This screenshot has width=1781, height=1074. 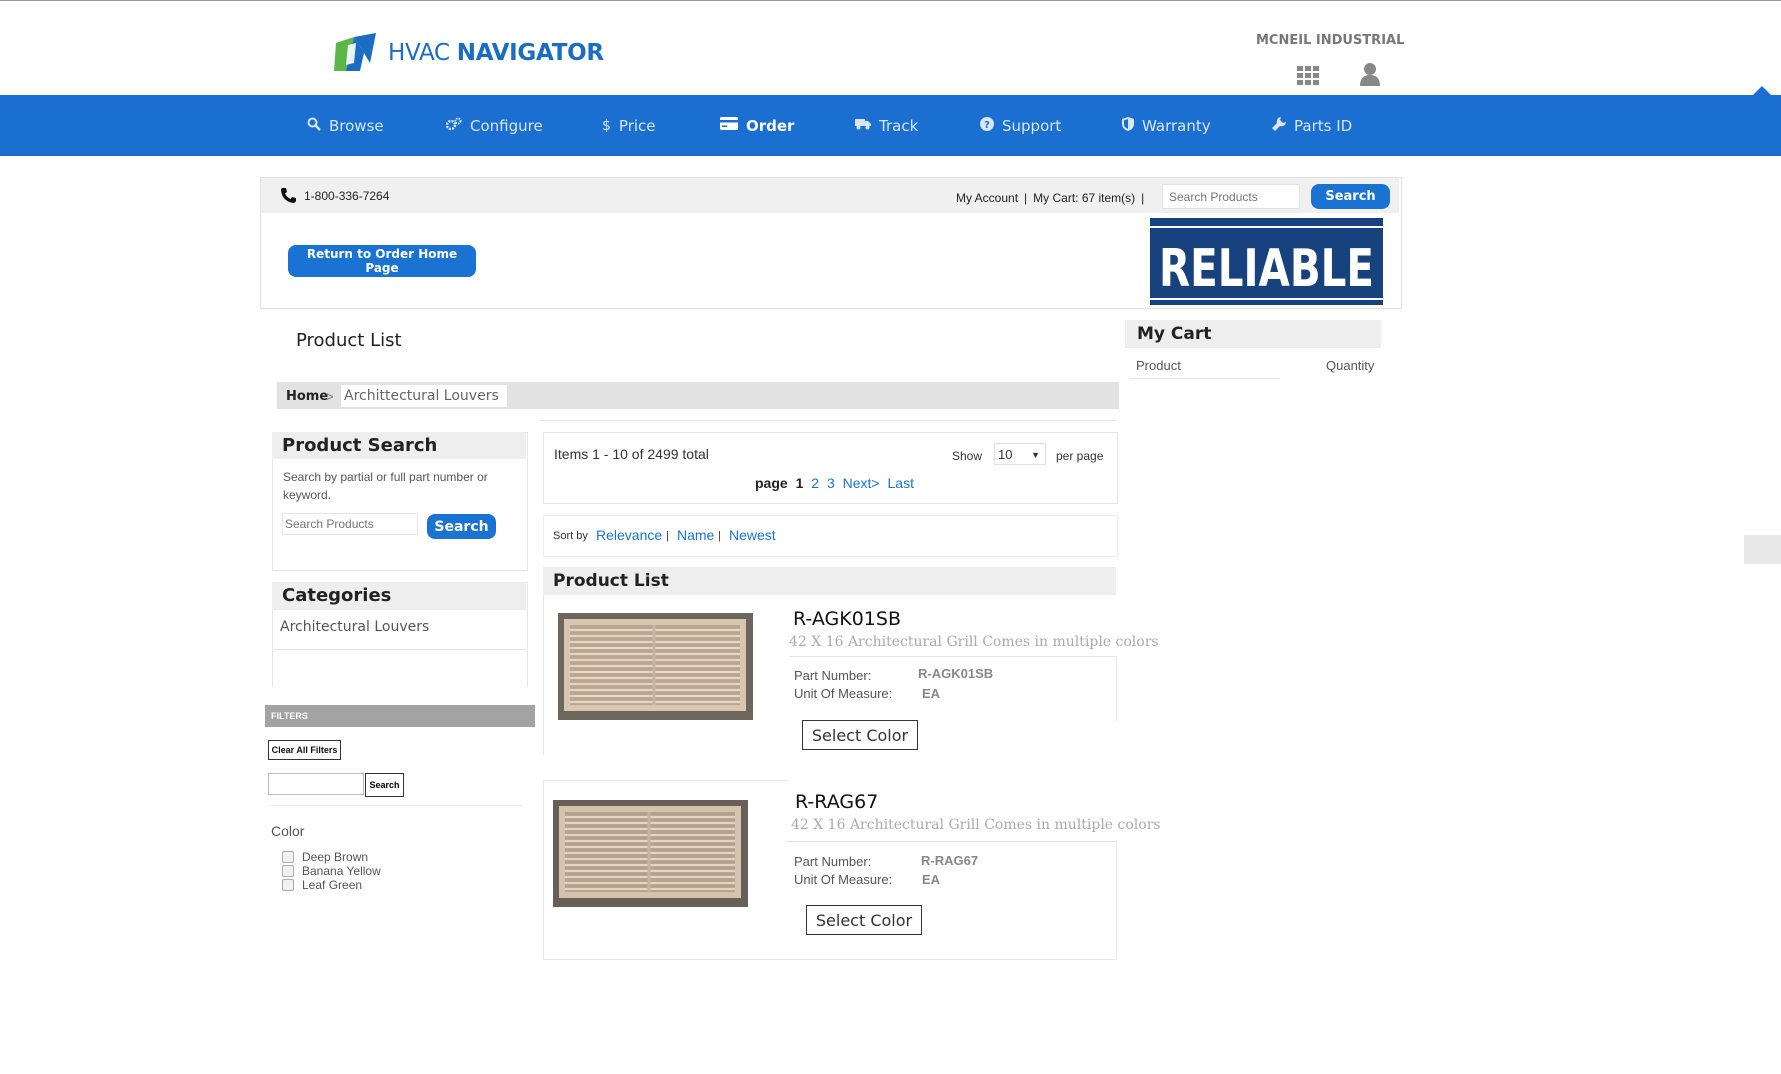 I want to click on product-search-input, so click(x=350, y=524).